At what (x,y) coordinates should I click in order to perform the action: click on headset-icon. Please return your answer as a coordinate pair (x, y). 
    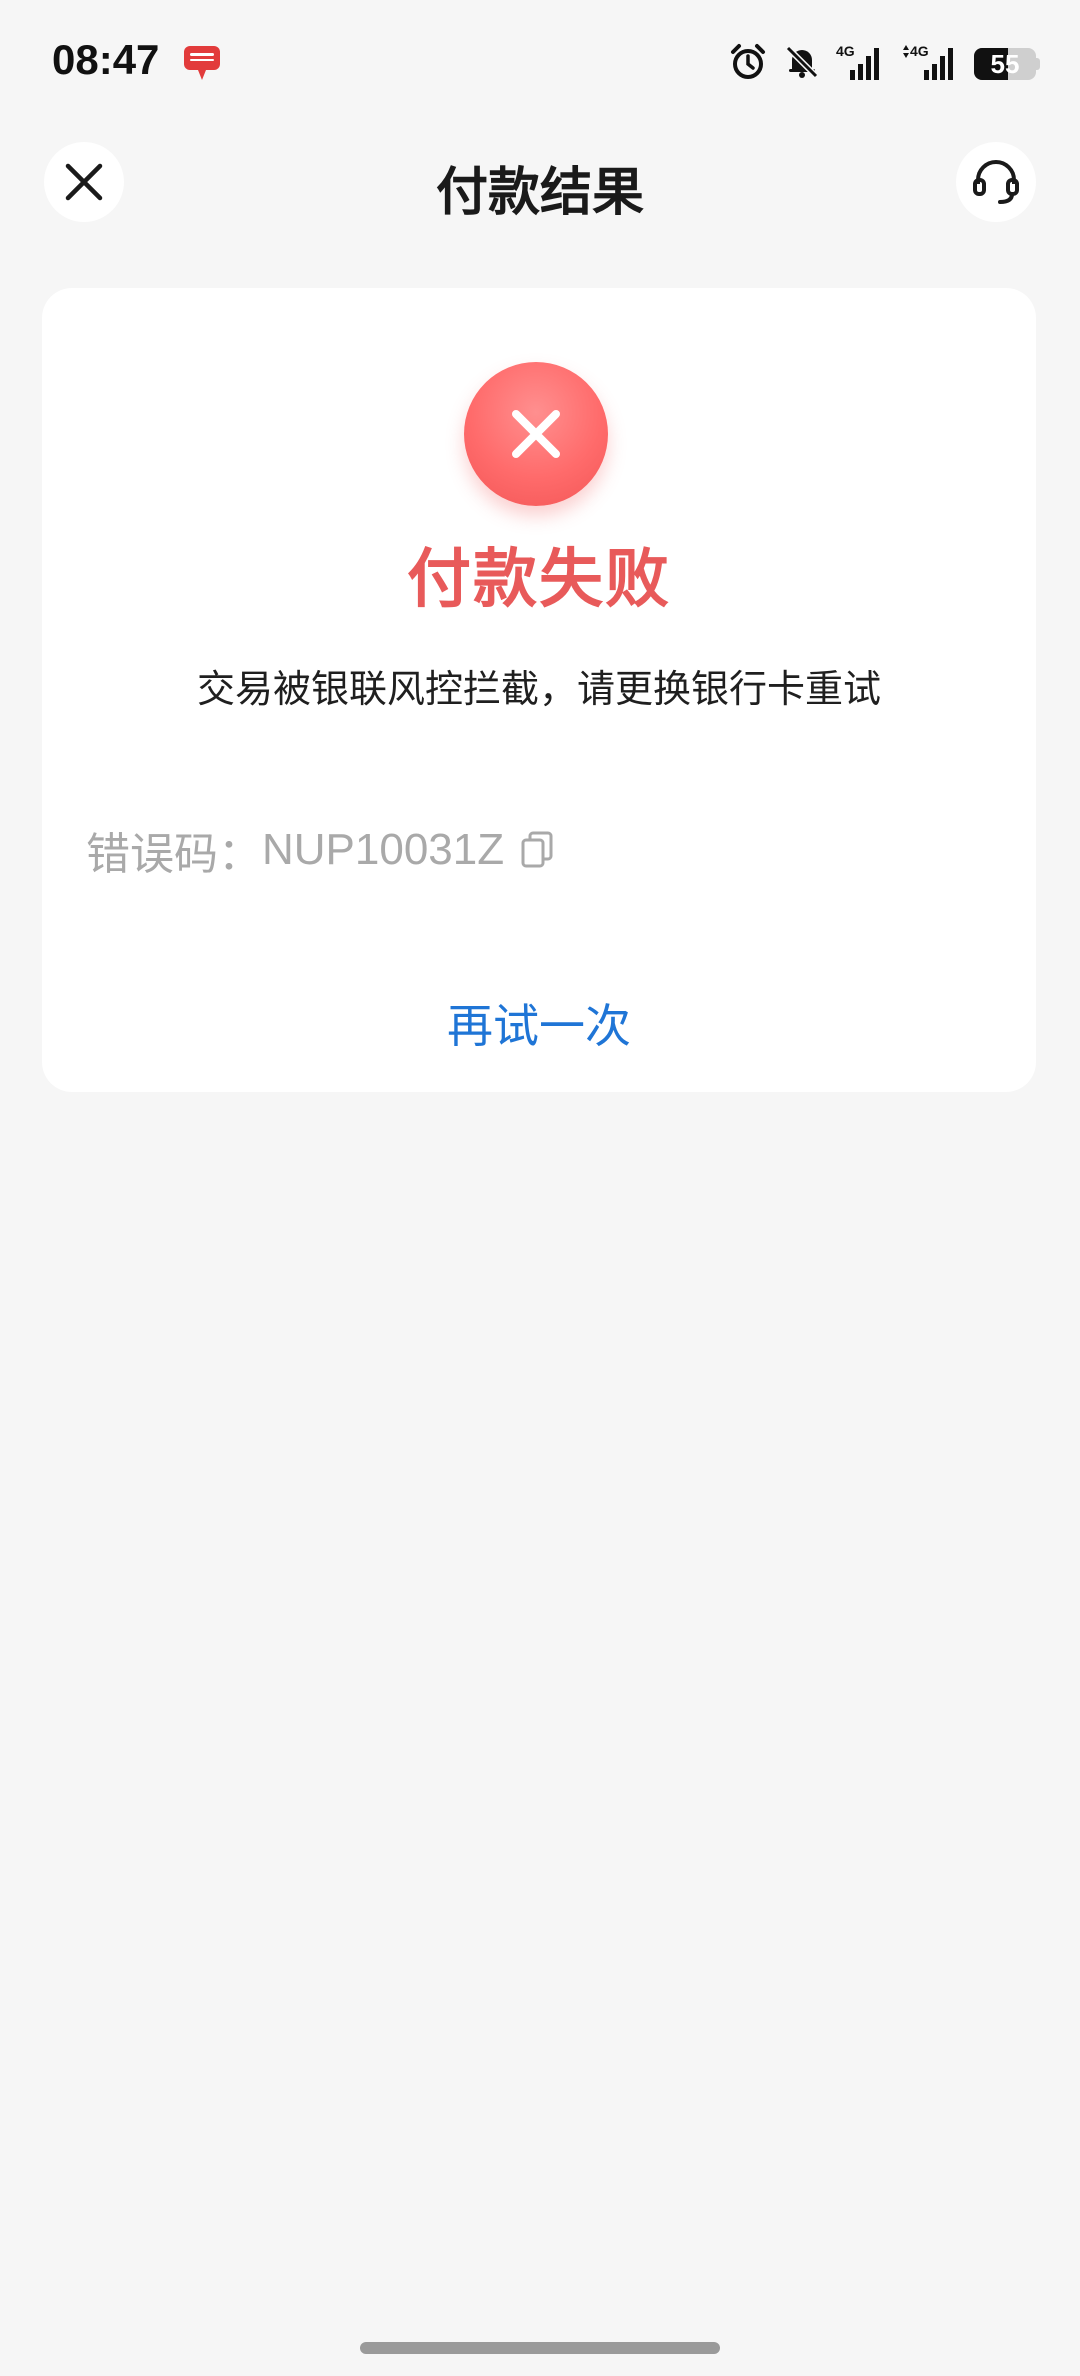
    Looking at the image, I should click on (996, 182).